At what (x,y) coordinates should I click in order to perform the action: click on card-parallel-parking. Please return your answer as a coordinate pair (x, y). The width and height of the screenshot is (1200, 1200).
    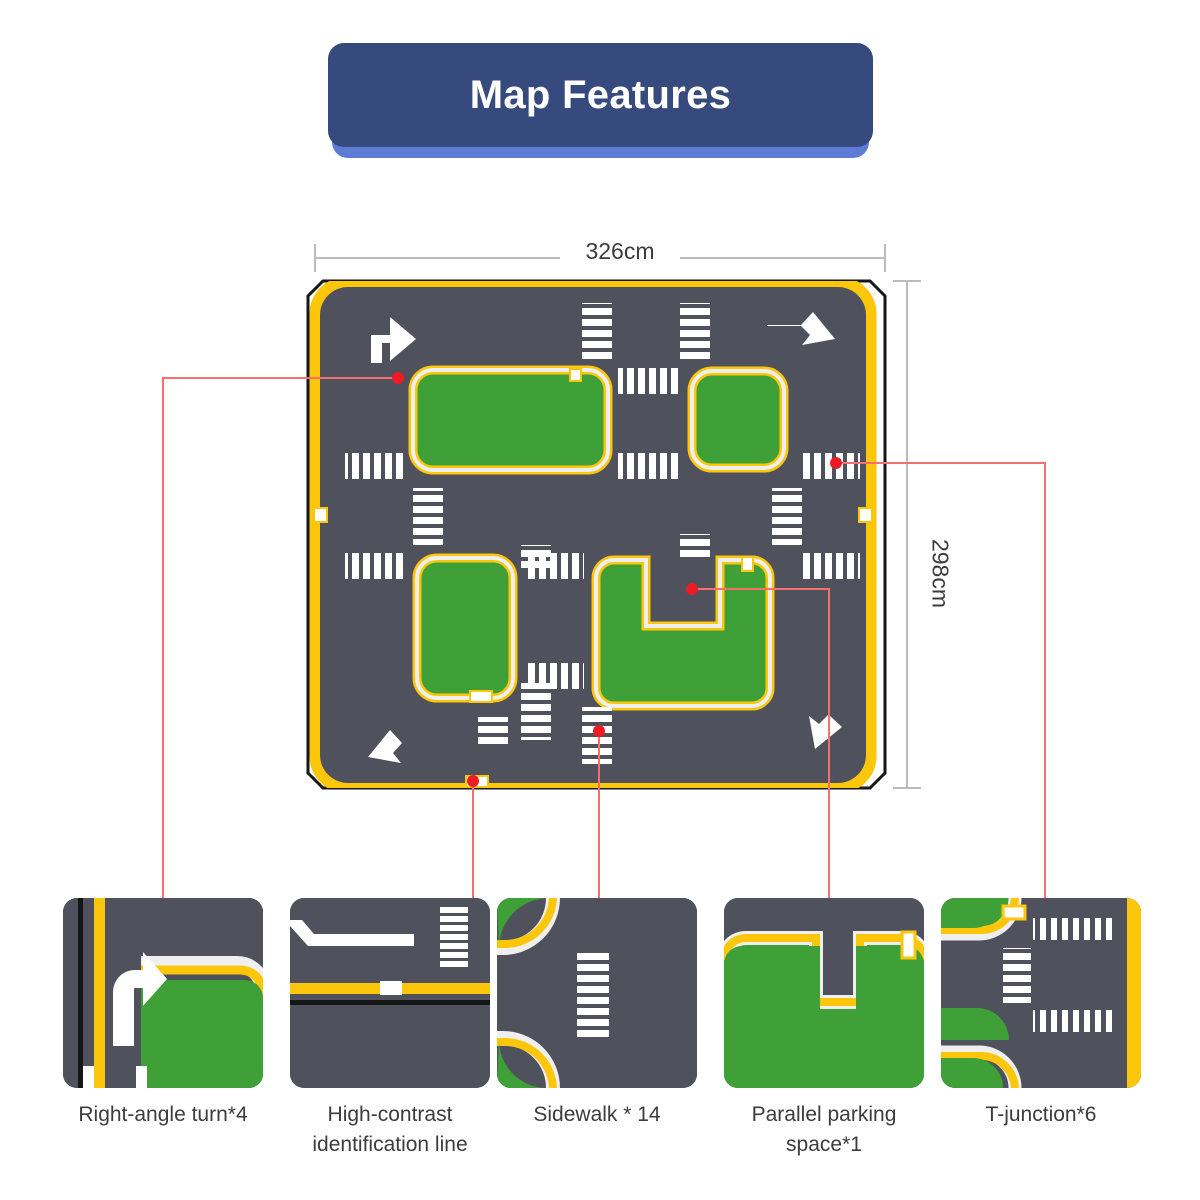
    Looking at the image, I should click on (824, 993).